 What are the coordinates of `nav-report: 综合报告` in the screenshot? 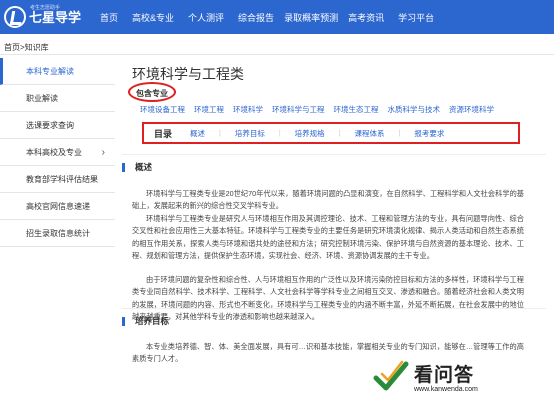 It's located at (256, 17).